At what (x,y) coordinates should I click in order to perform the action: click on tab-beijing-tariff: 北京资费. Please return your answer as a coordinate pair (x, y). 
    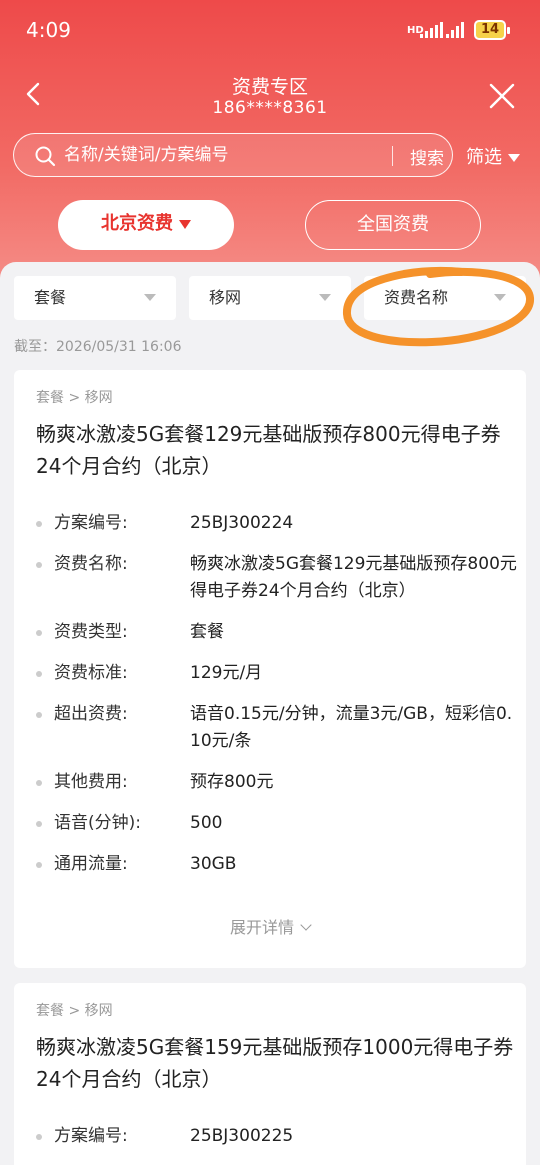
    Looking at the image, I should click on (146, 225).